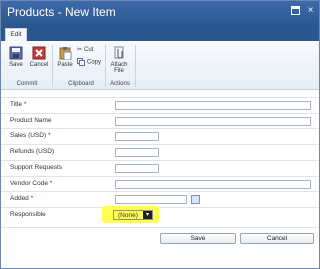 Image resolution: width=320 pixels, height=269 pixels. What do you see at coordinates (213, 105) in the screenshot?
I see `title-input` at bounding box center [213, 105].